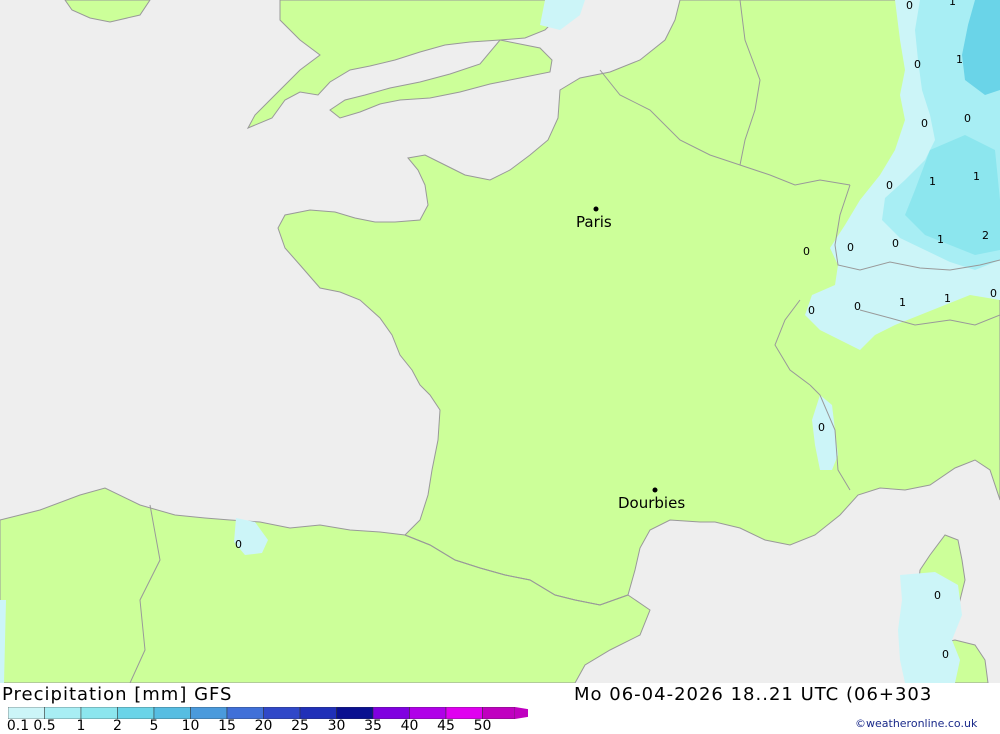 The height and width of the screenshot is (734, 1000). What do you see at coordinates (753, 694) in the screenshot?
I see `valid-time: Mo 06-04-2026 18..21 UTC (06+303` at bounding box center [753, 694].